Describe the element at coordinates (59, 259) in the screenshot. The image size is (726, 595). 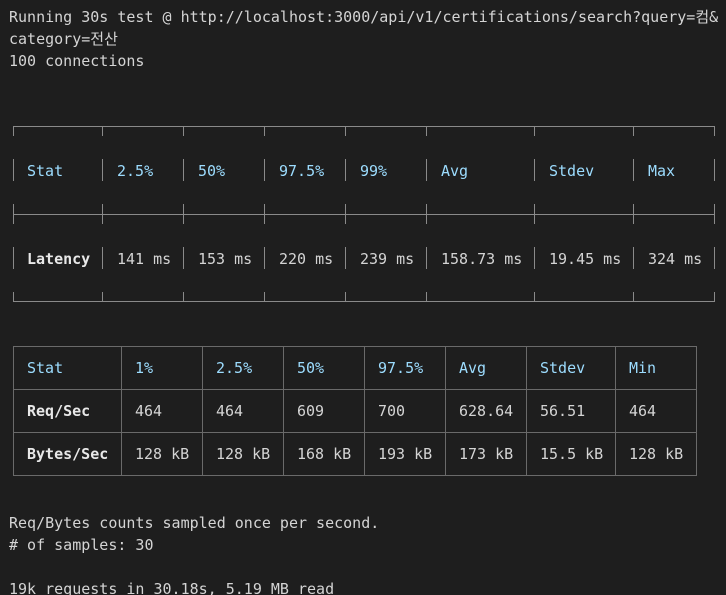
I see `latency-row-label: Latency` at that location.